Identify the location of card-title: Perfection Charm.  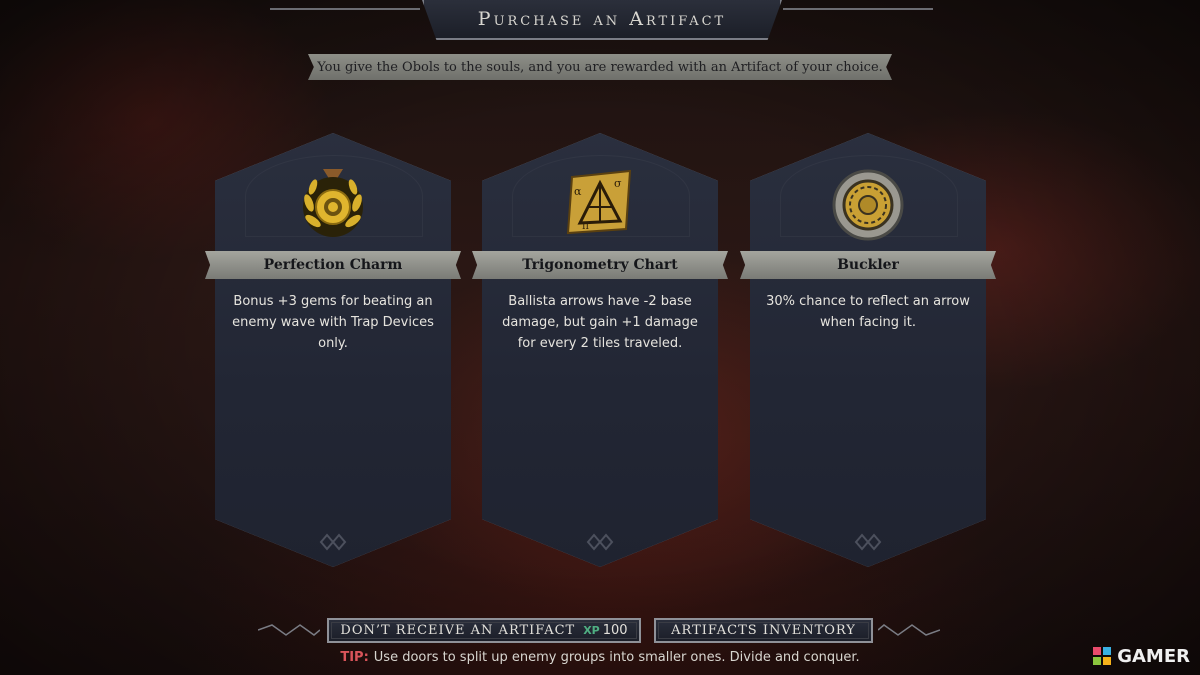
(333, 265).